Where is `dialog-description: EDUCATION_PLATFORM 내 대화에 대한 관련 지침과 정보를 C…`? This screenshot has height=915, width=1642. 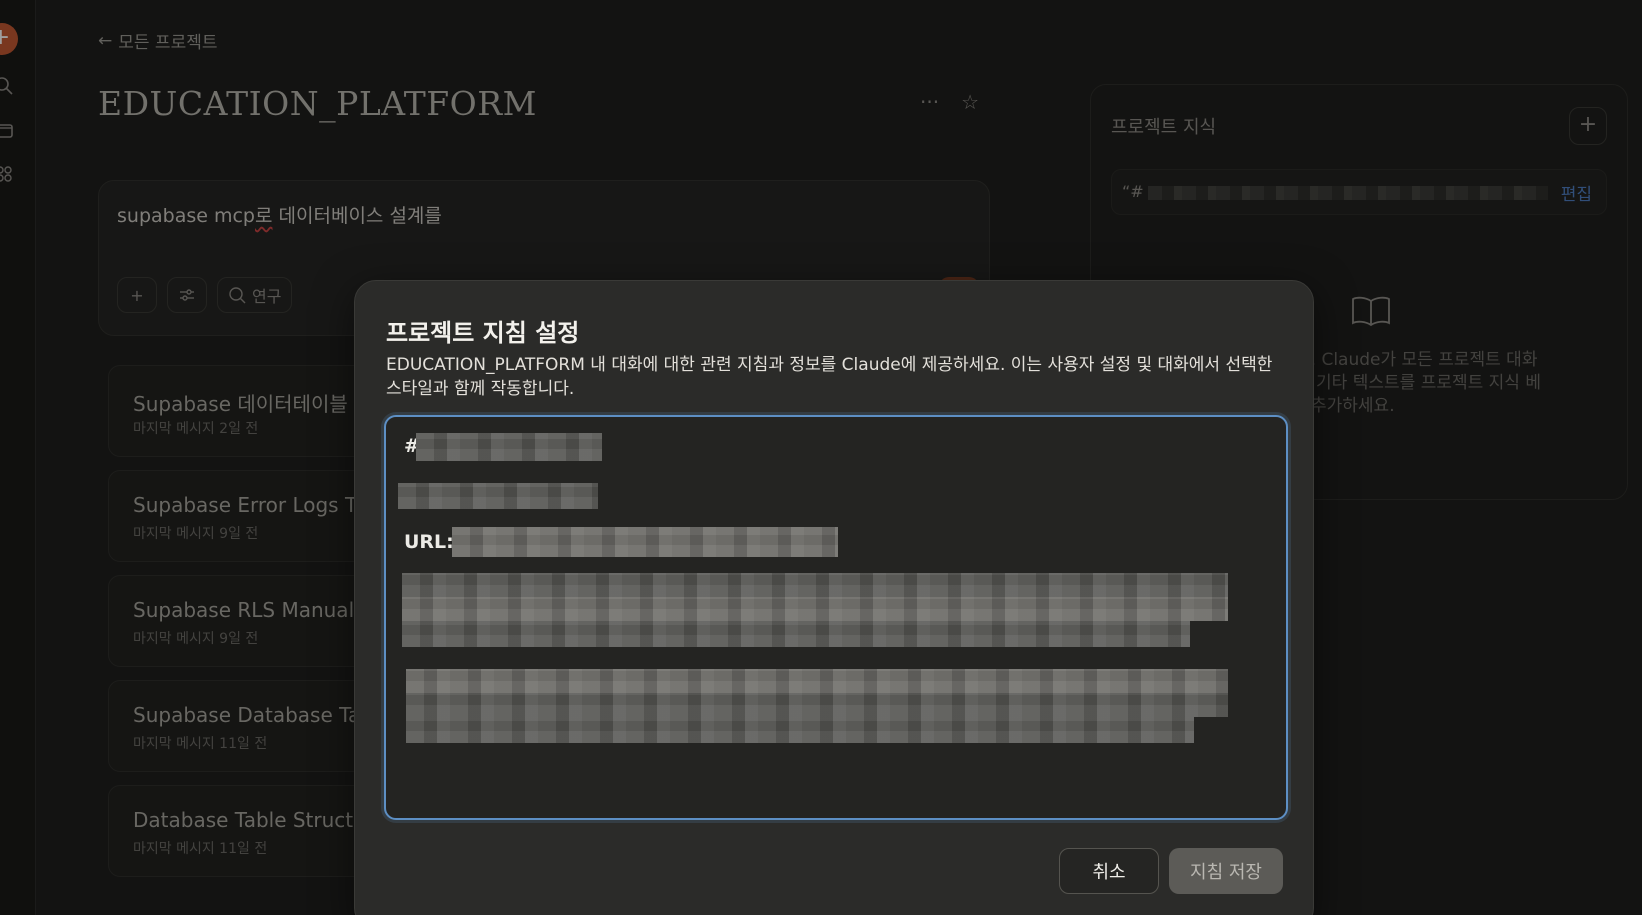
dialog-description: EDUCATION_PLATFORM 내 대화에 대한 관련 지침과 정보를 C… is located at coordinates (829, 377).